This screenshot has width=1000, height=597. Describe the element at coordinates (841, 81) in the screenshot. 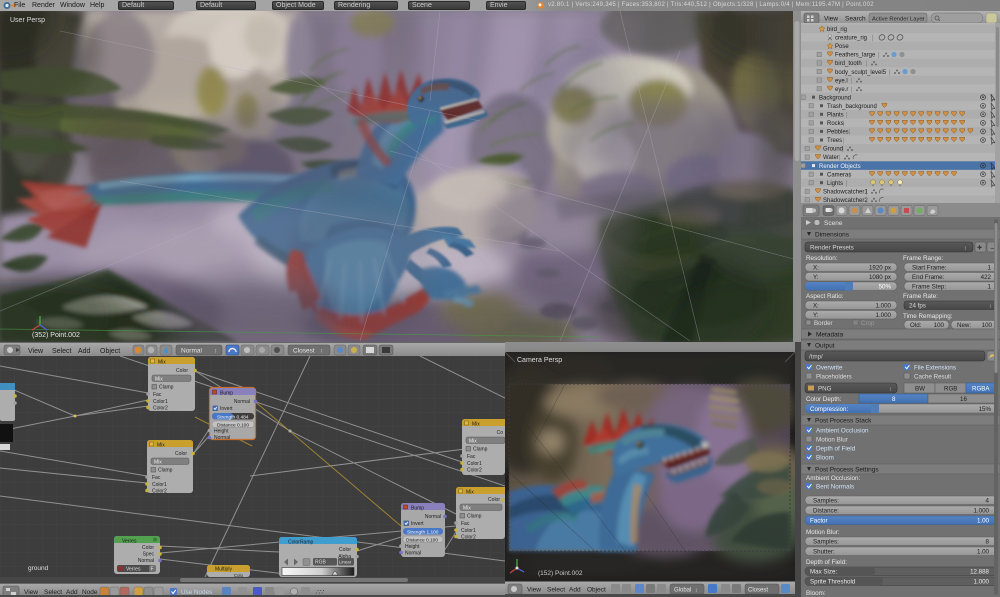

I see `svg-text: eye.l` at that location.